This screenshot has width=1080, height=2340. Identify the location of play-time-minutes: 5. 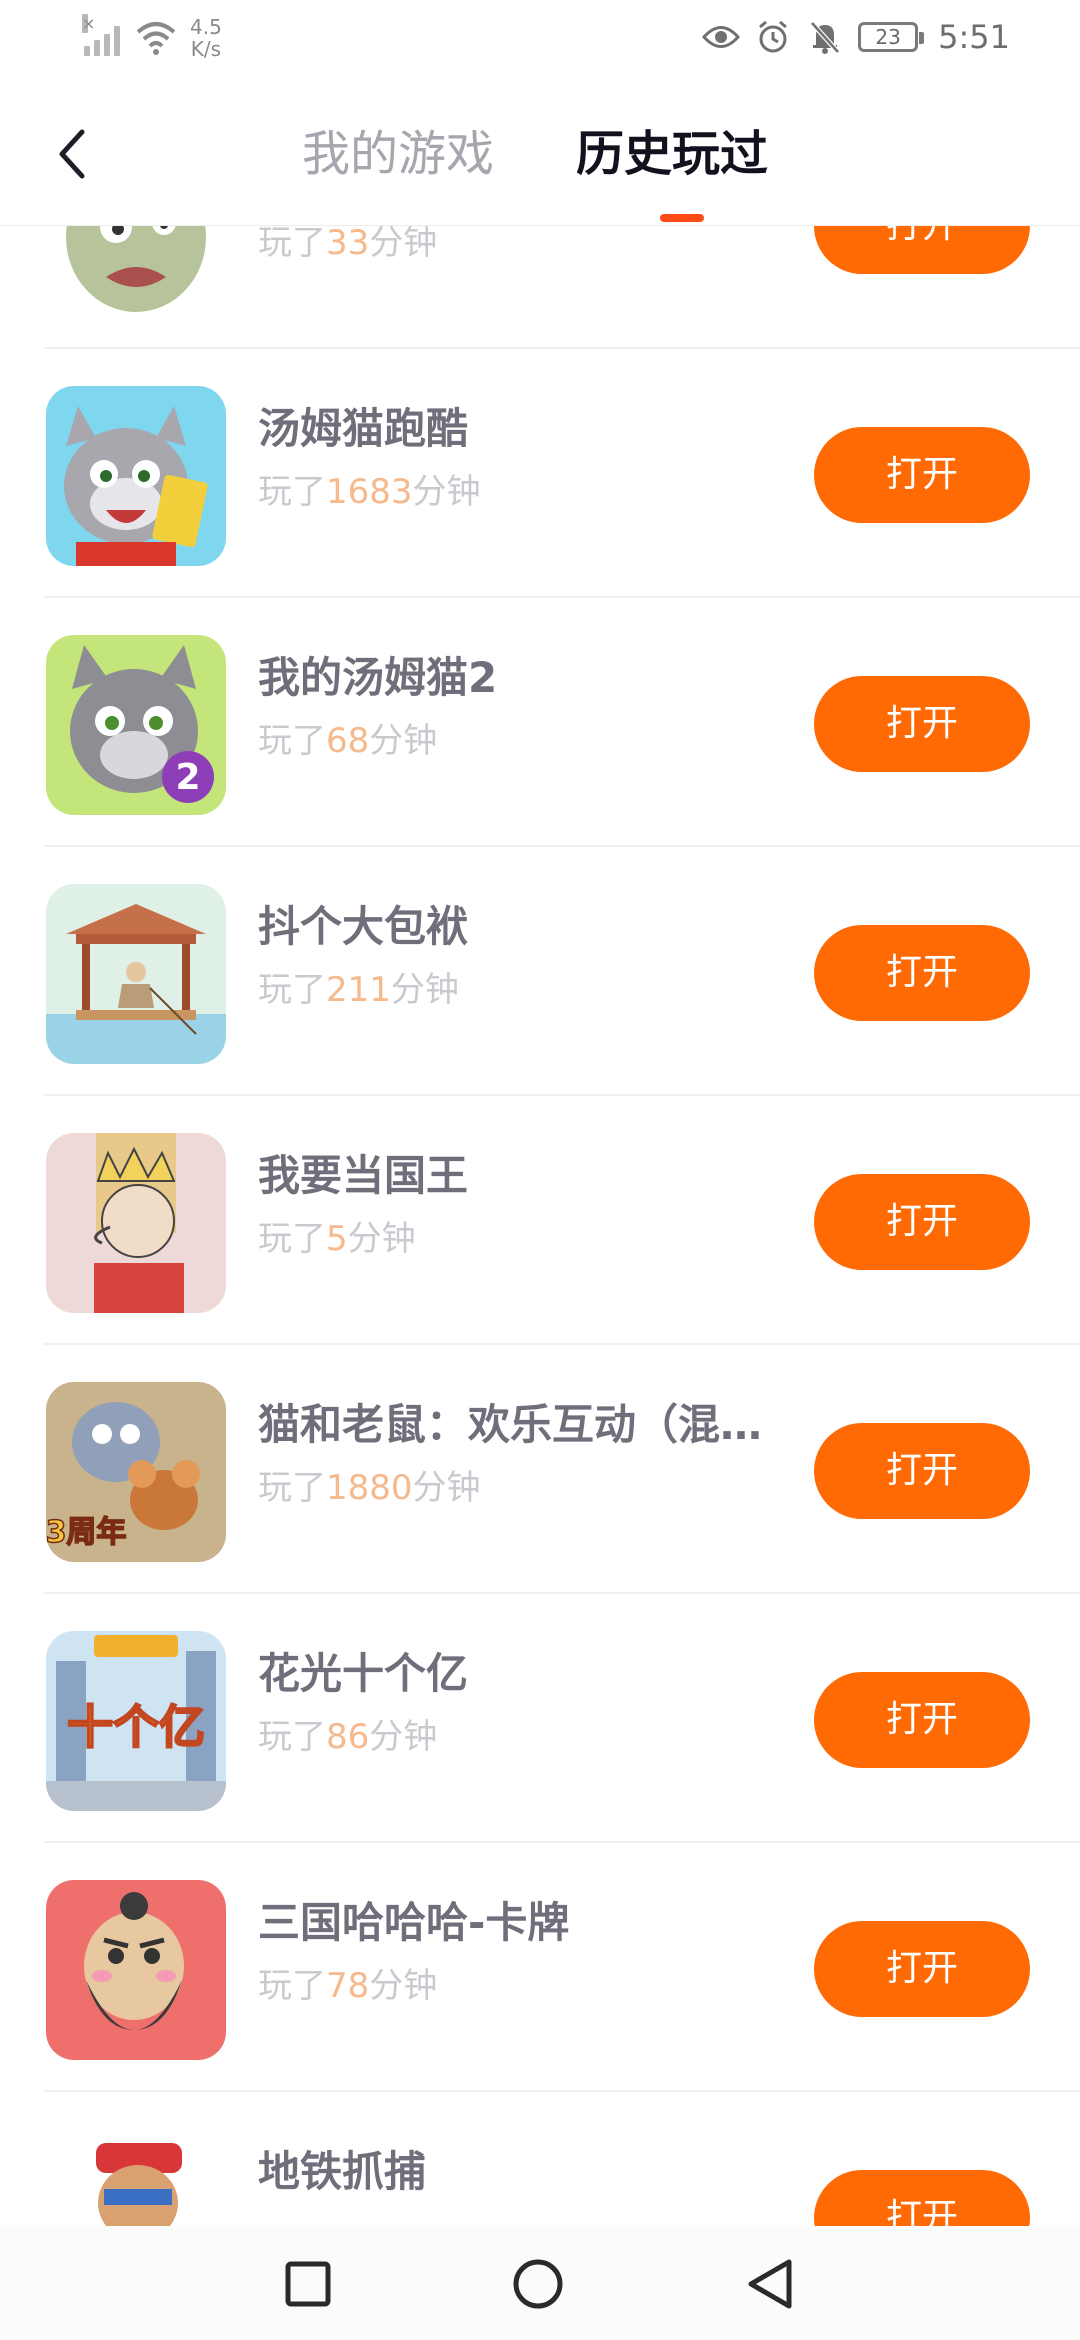
(337, 1239).